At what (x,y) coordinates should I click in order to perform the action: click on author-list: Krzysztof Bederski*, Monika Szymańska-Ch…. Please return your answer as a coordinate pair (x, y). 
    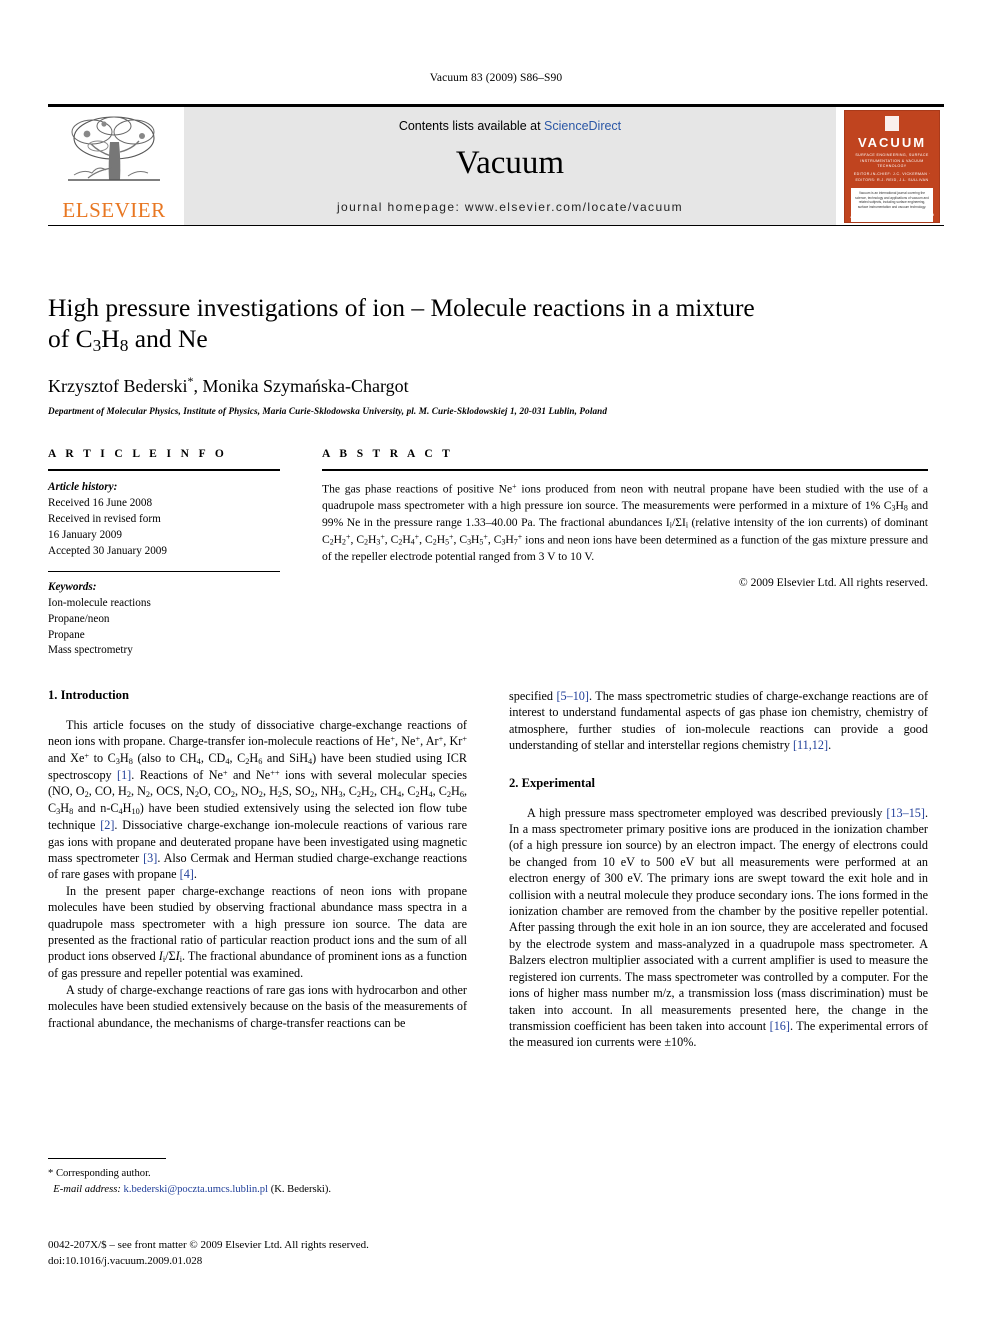
    Looking at the image, I should click on (488, 385).